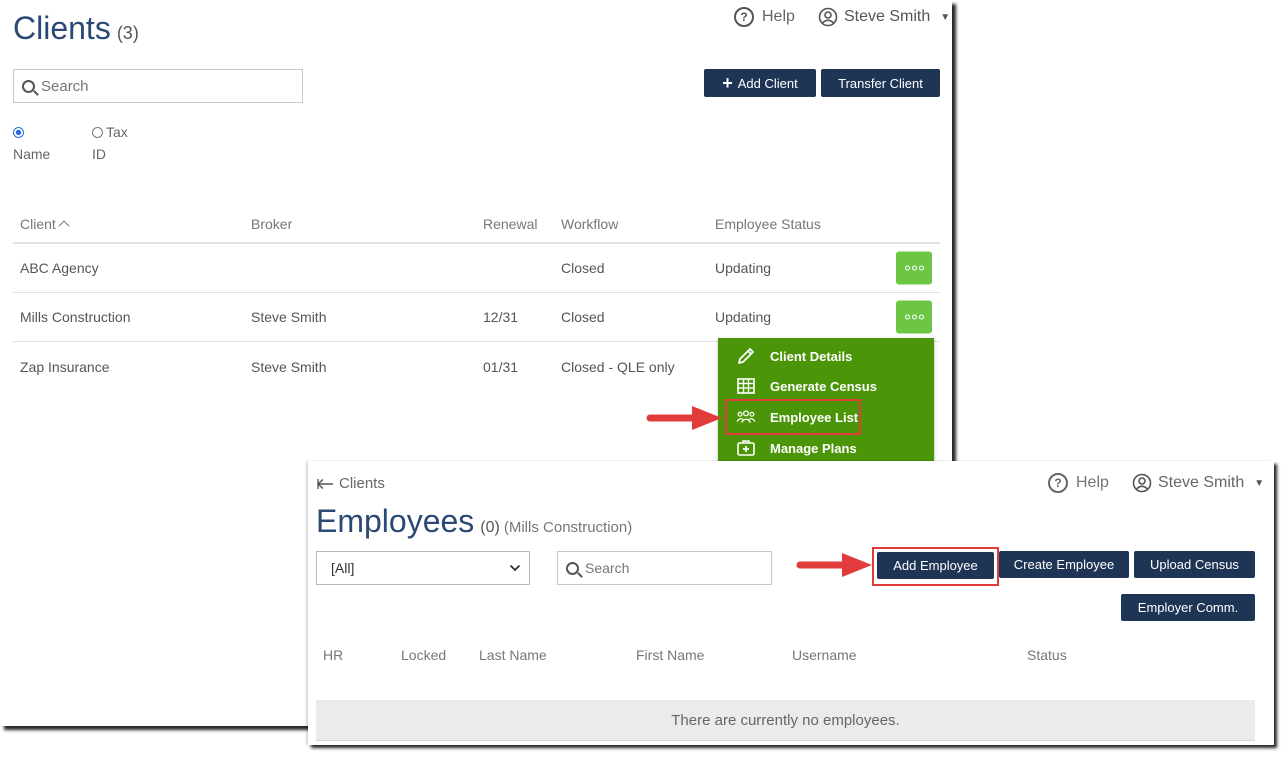 This screenshot has height=759, width=1282. What do you see at coordinates (670, 655) in the screenshot?
I see `header-first-name: First Name` at bounding box center [670, 655].